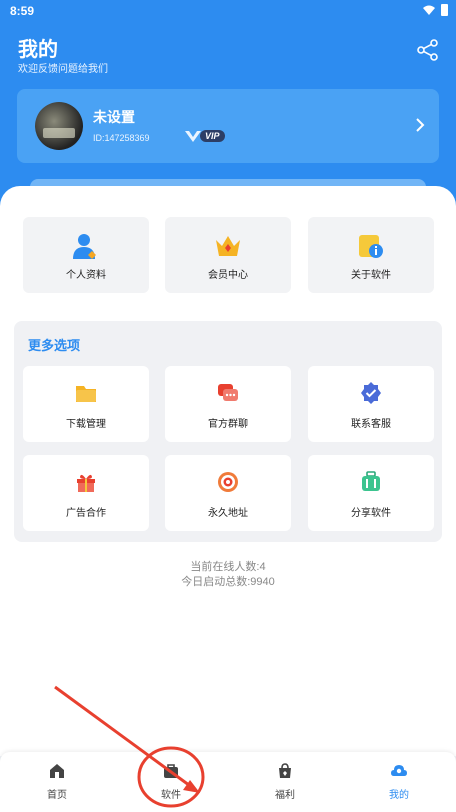  What do you see at coordinates (86, 404) in the screenshot?
I see `option-download-manager: 下载管理` at bounding box center [86, 404].